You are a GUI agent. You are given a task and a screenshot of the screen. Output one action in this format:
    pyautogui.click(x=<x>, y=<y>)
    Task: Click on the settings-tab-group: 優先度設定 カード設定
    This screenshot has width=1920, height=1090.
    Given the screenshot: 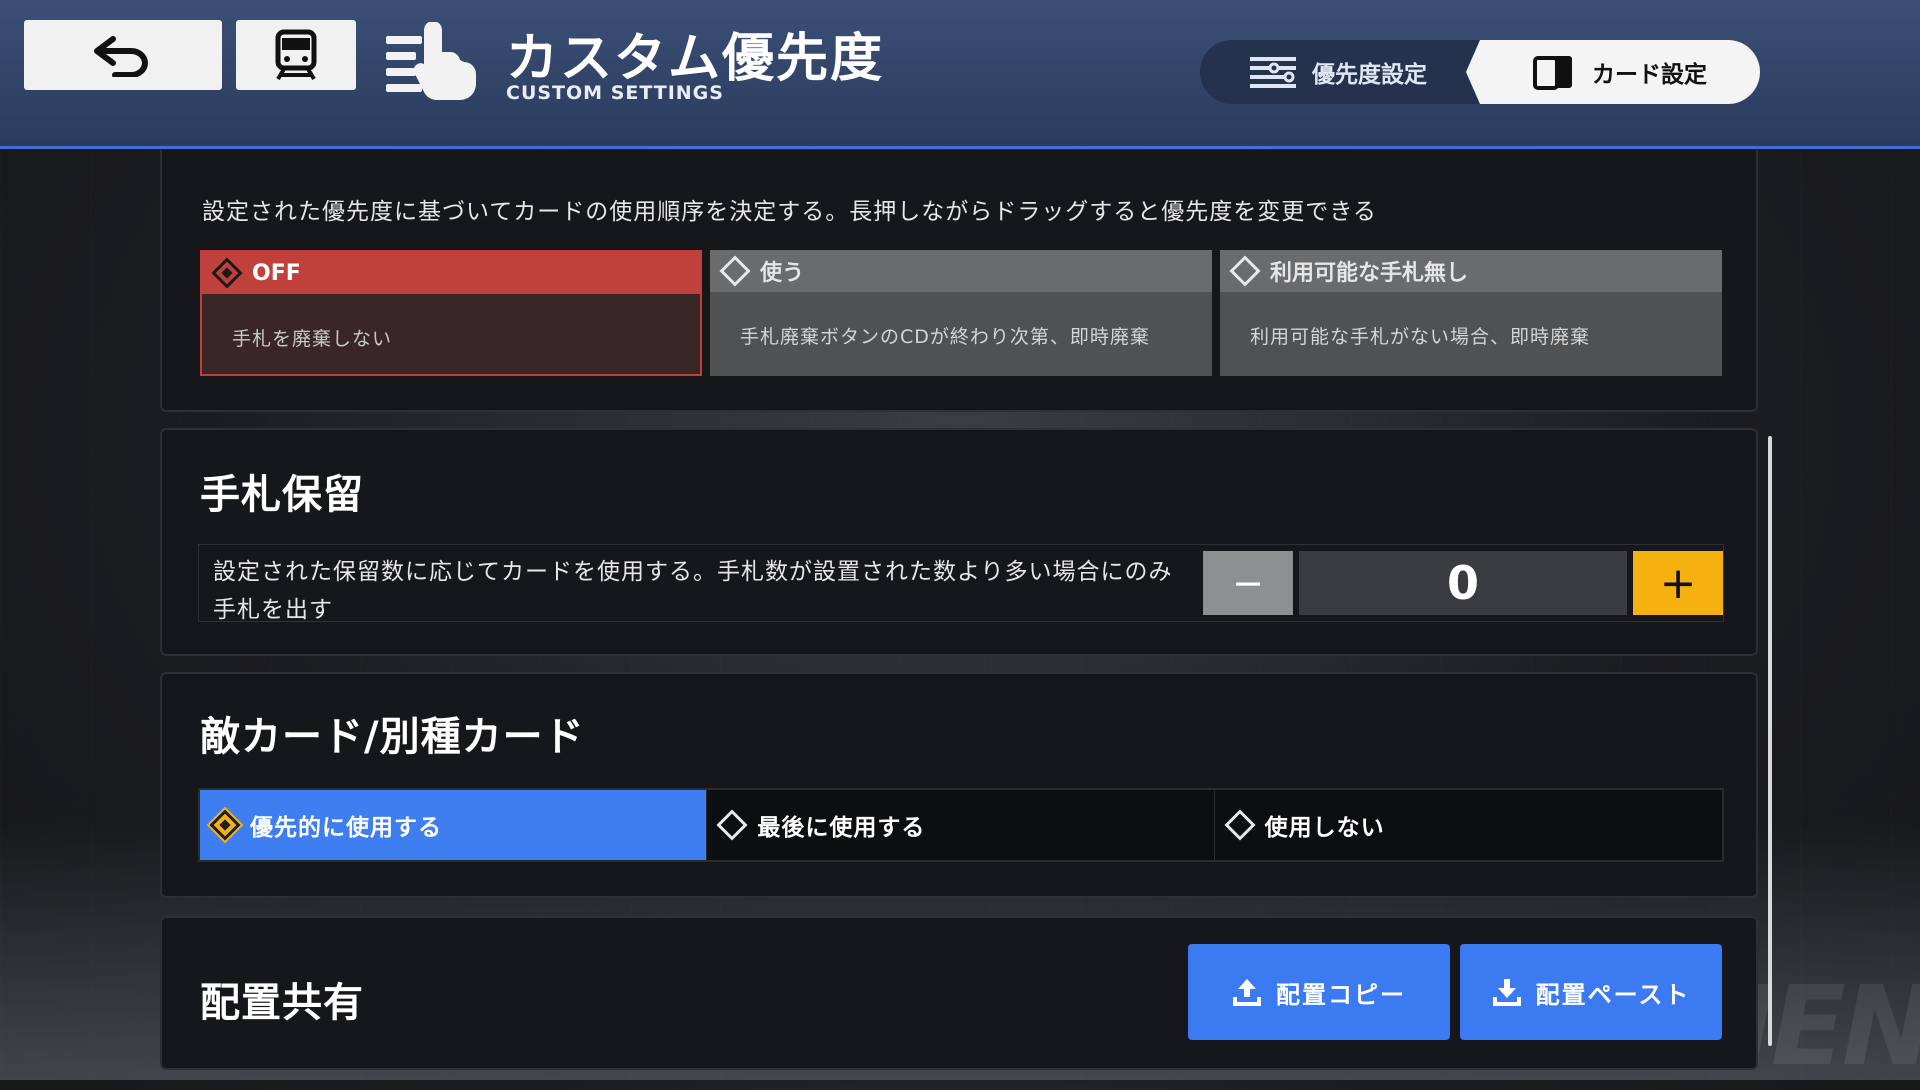 What is the action you would take?
    pyautogui.click(x=1480, y=72)
    